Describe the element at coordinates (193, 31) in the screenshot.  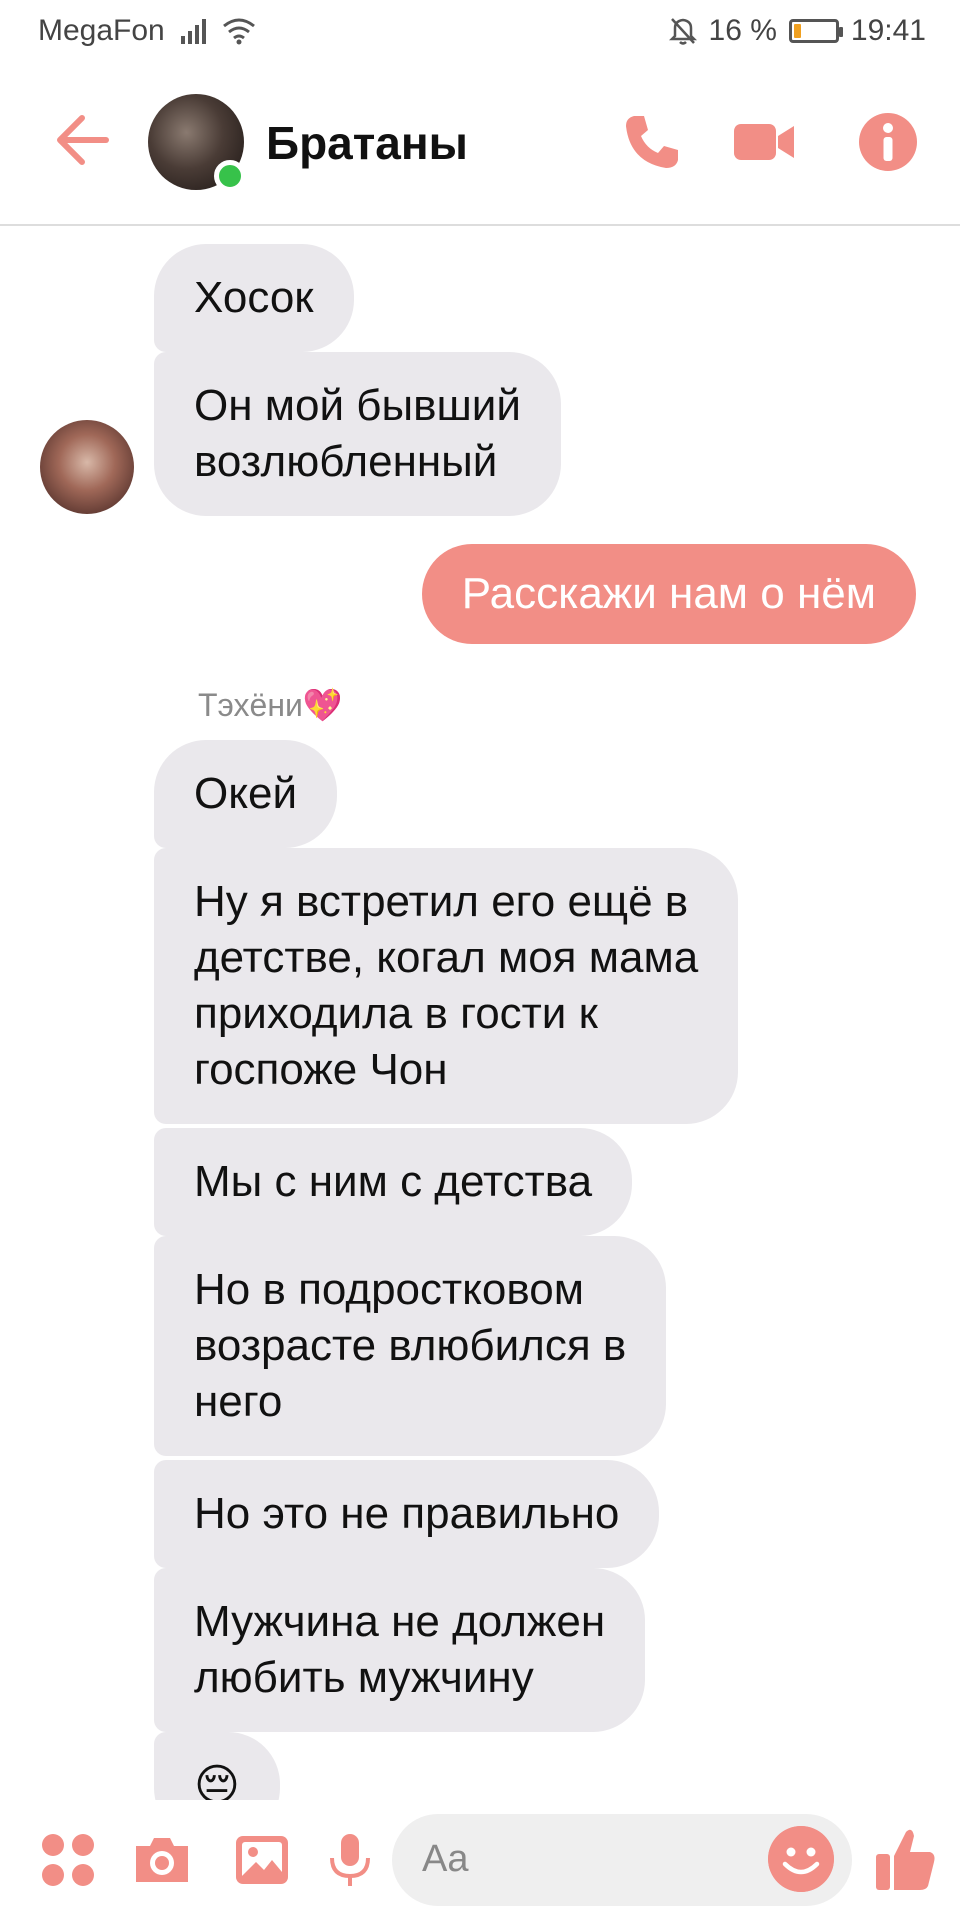
I see `signal-icon` at that location.